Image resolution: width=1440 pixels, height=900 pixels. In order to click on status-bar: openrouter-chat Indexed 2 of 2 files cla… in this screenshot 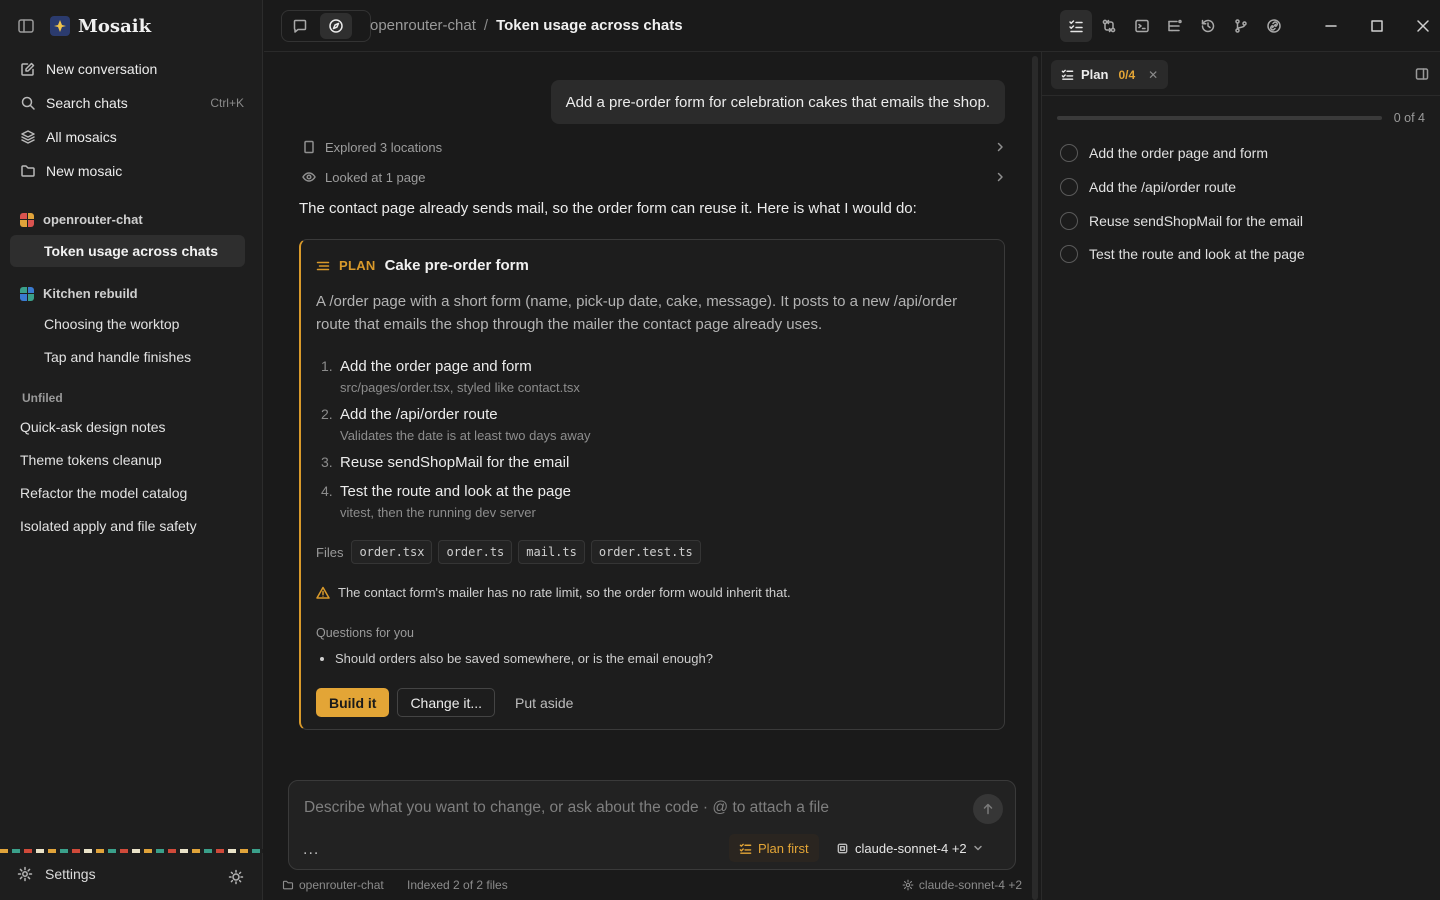, I will do `click(652, 886)`.